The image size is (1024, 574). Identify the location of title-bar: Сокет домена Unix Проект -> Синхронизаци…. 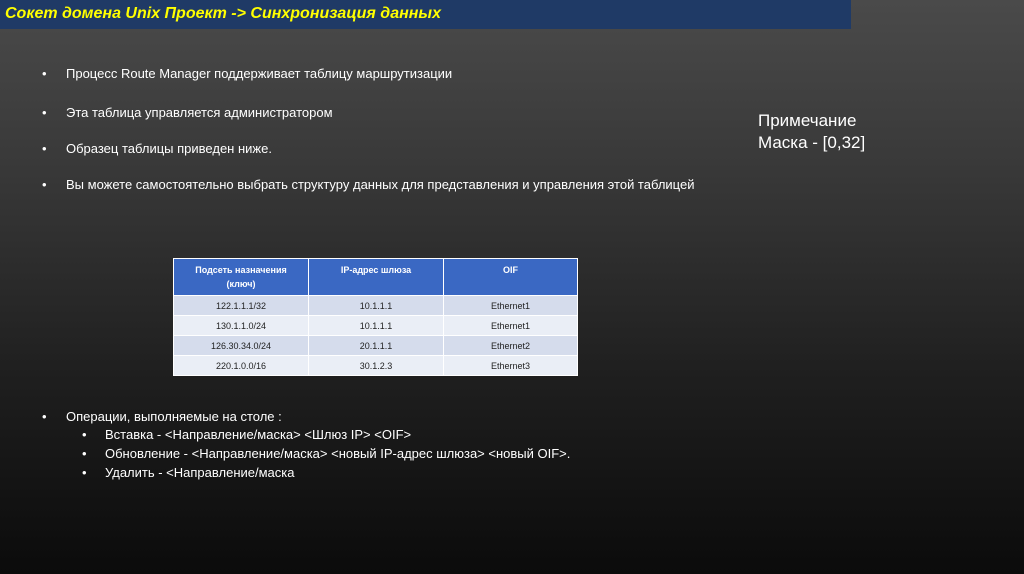
(425, 14).